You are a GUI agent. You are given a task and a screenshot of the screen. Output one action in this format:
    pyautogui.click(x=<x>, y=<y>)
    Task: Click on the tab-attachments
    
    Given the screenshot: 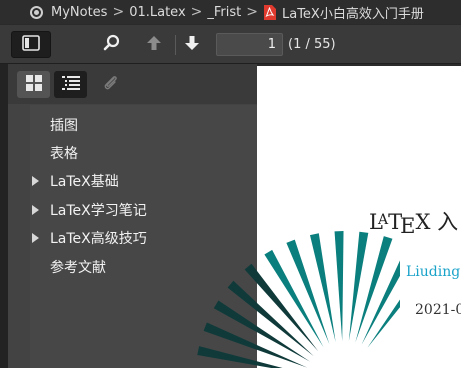 What is the action you would take?
    pyautogui.click(x=110, y=84)
    